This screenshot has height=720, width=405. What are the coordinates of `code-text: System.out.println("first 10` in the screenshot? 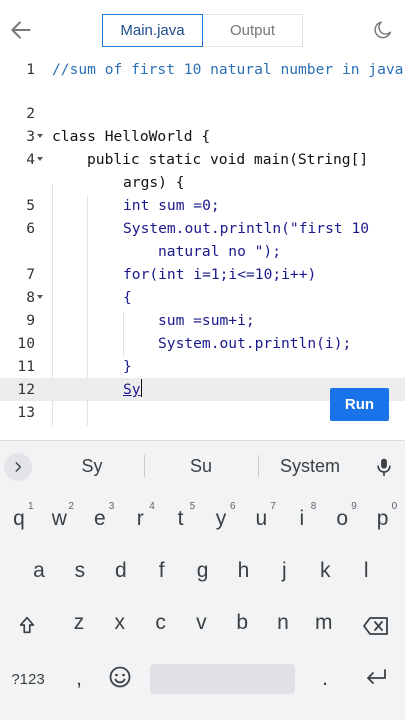 It's located at (246, 228).